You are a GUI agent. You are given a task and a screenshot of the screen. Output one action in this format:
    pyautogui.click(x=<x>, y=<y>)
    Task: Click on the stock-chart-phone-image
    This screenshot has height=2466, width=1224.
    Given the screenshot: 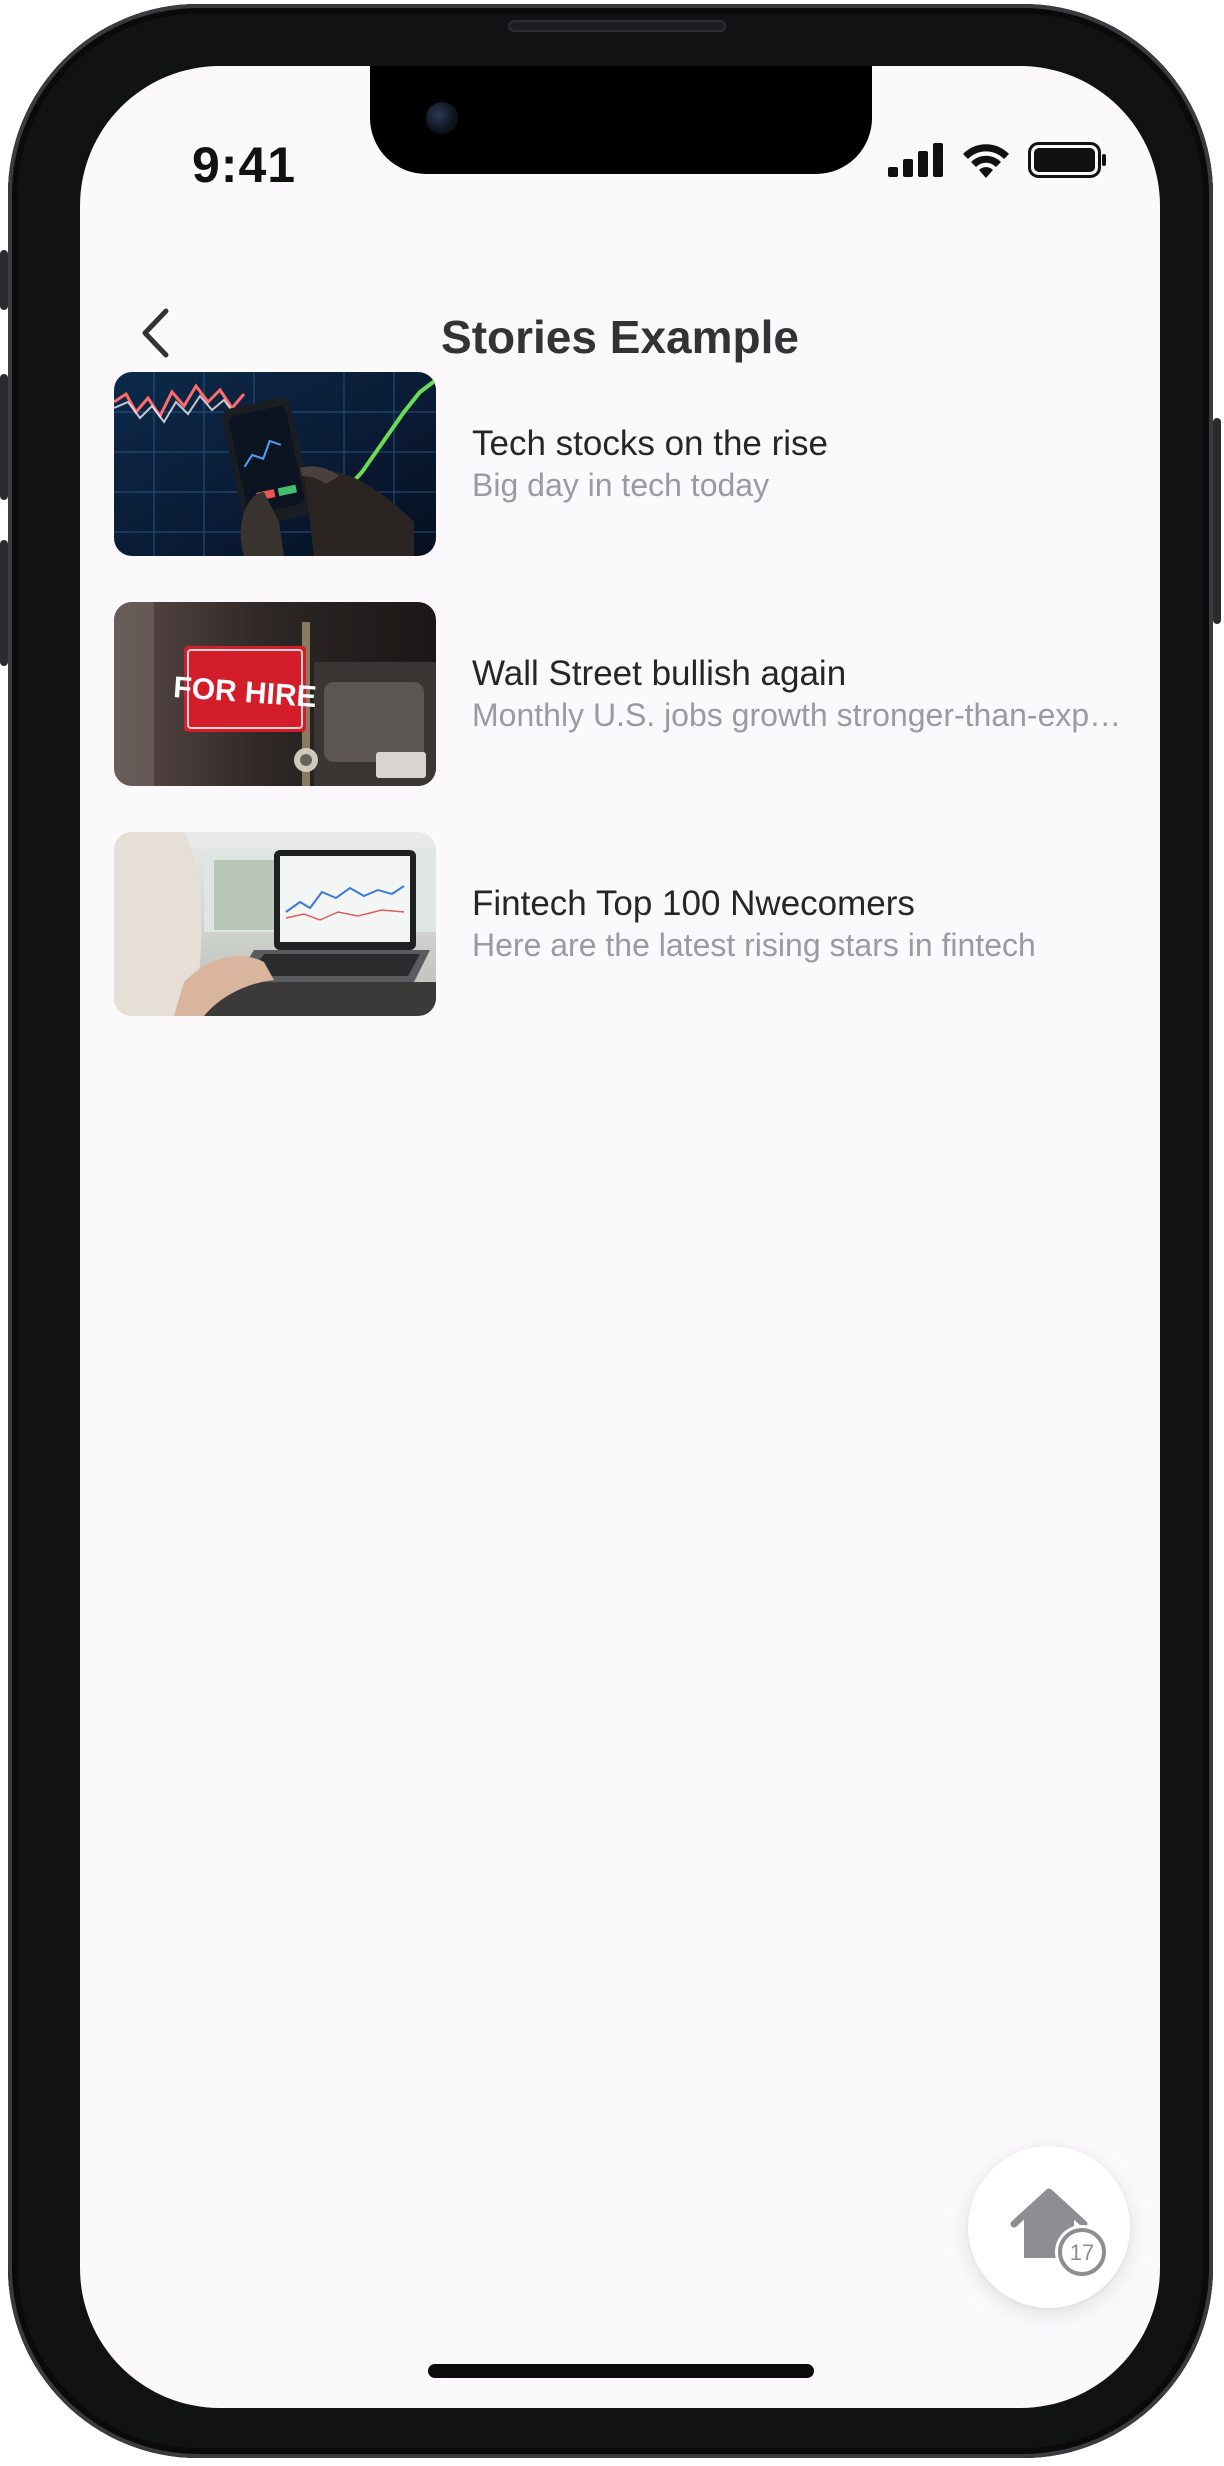 What is the action you would take?
    pyautogui.click(x=275, y=464)
    